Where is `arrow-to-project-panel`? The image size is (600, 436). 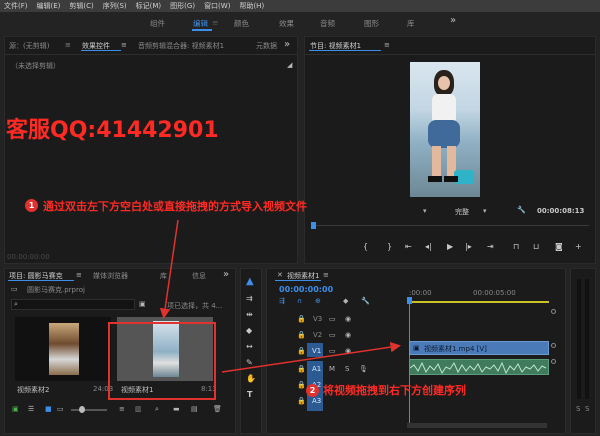 arrow-to-project-panel is located at coordinates (169, 269).